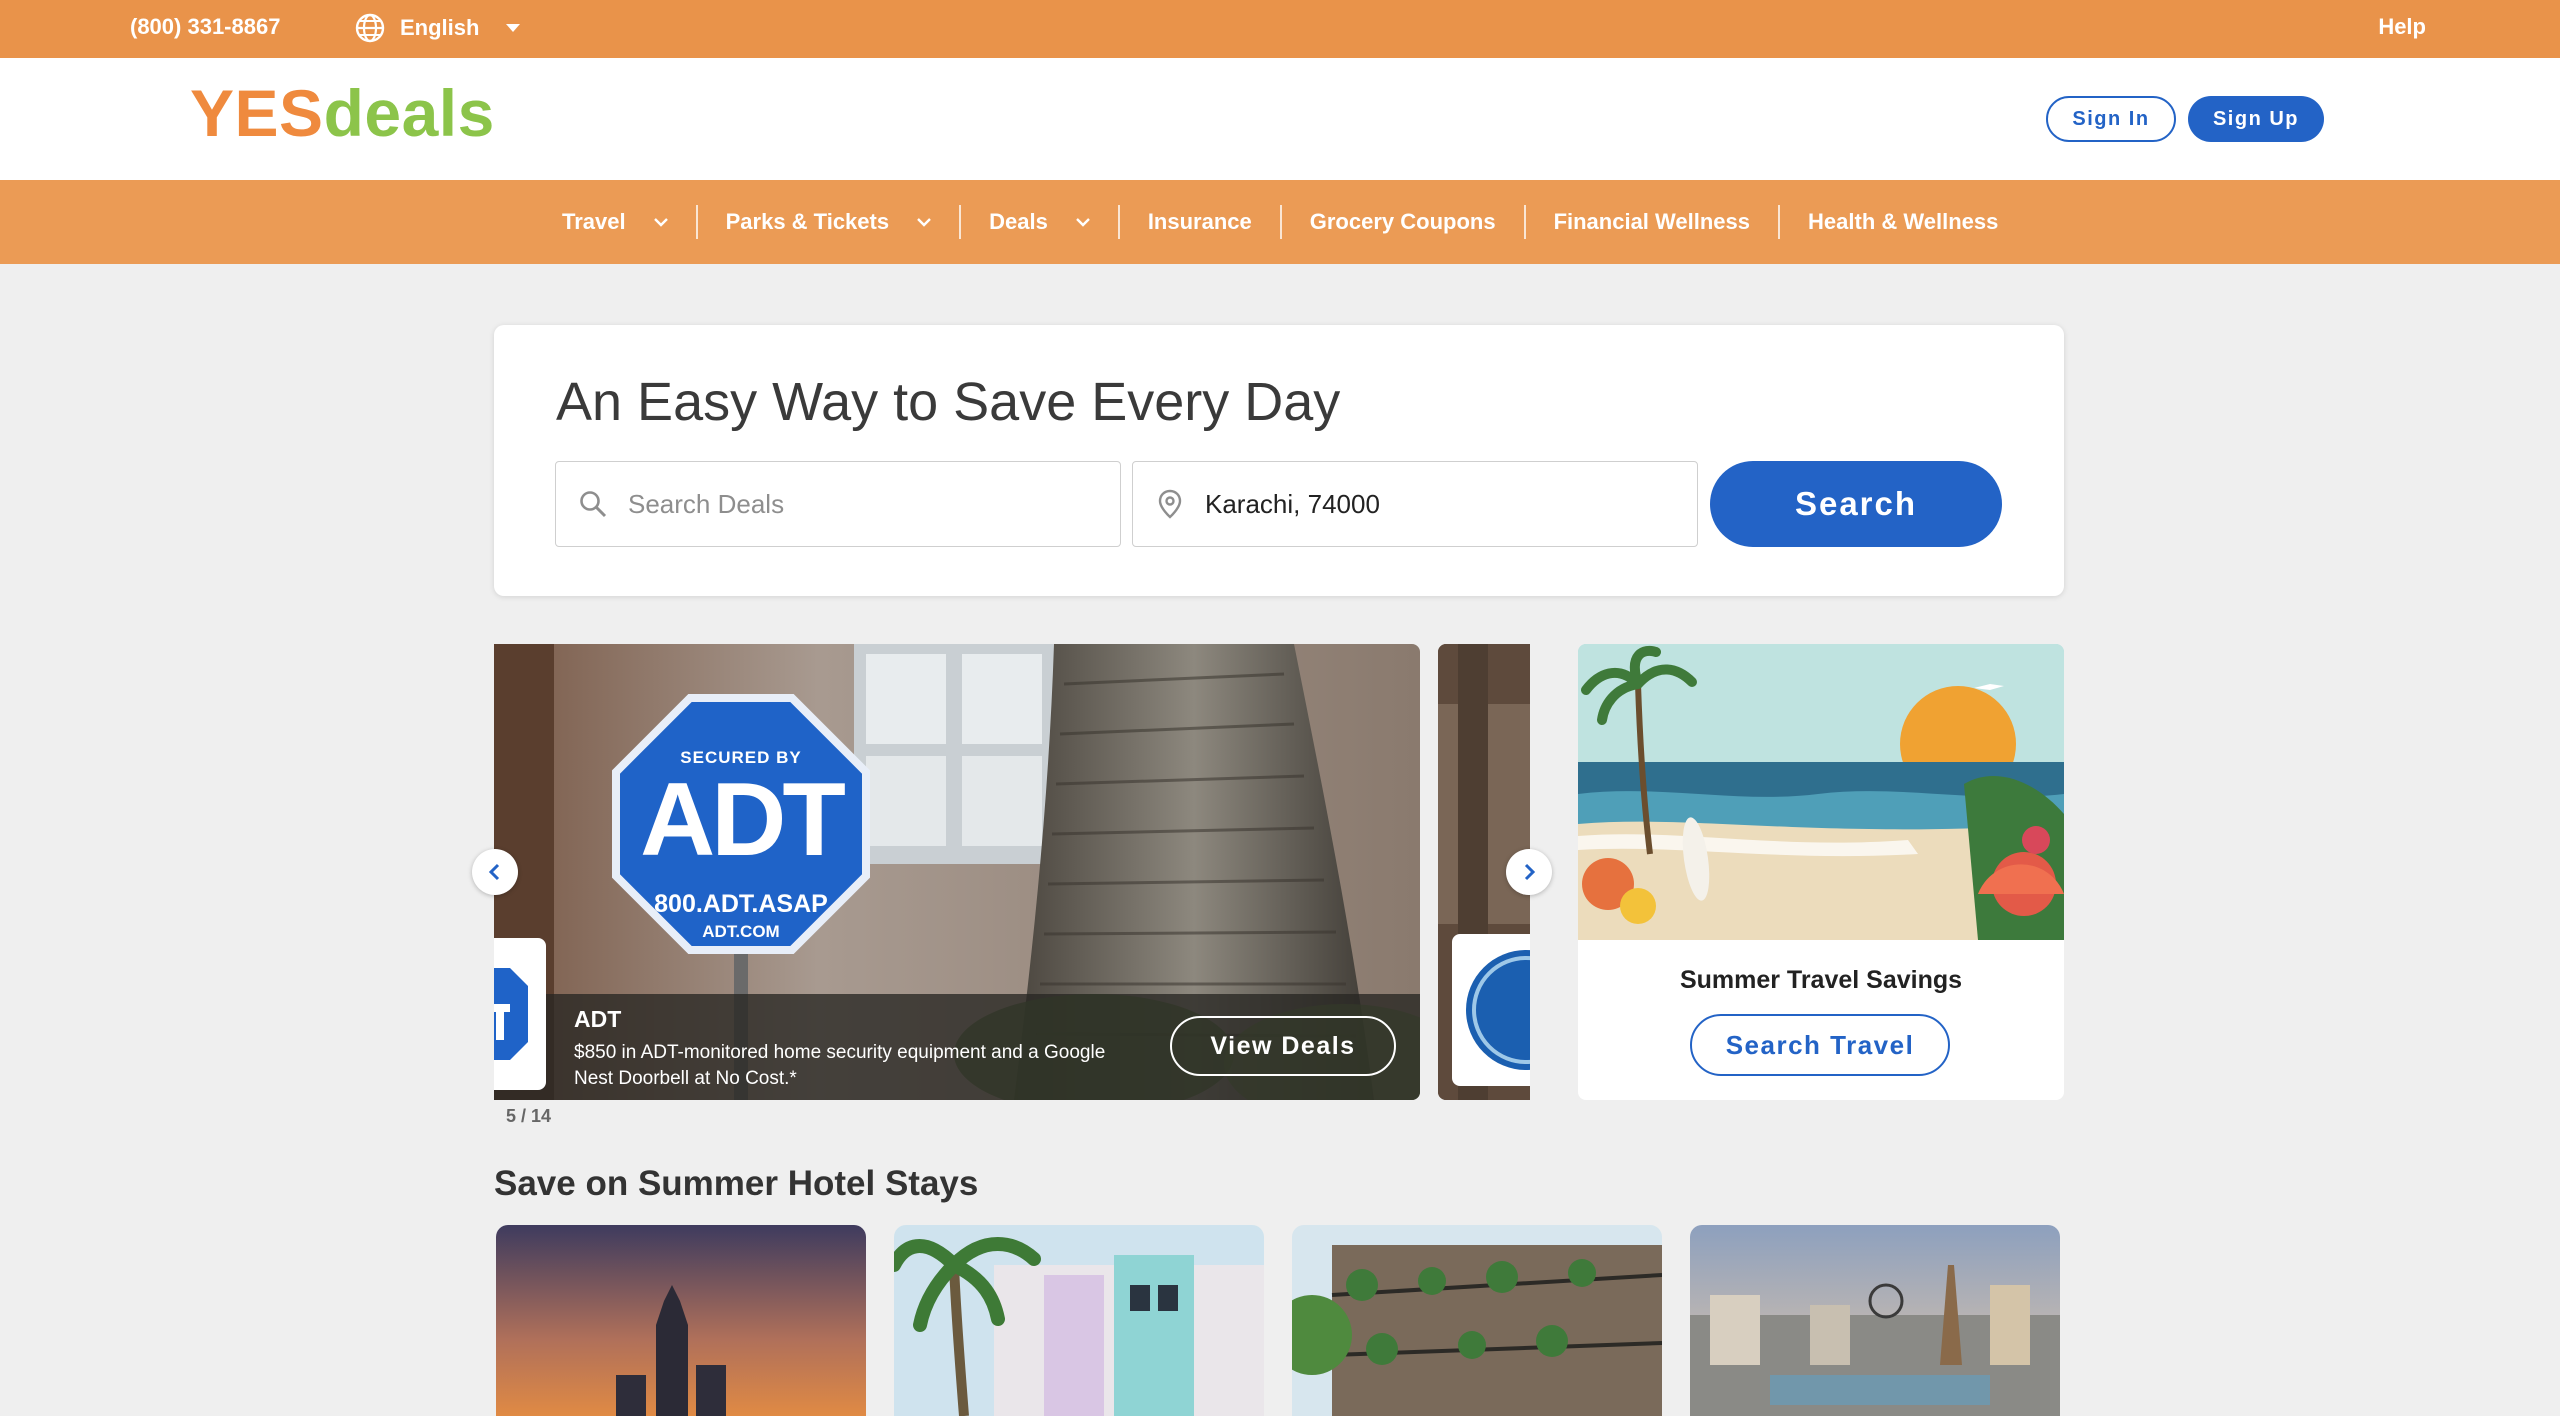  I want to click on carousel-next-button, so click(1529, 872).